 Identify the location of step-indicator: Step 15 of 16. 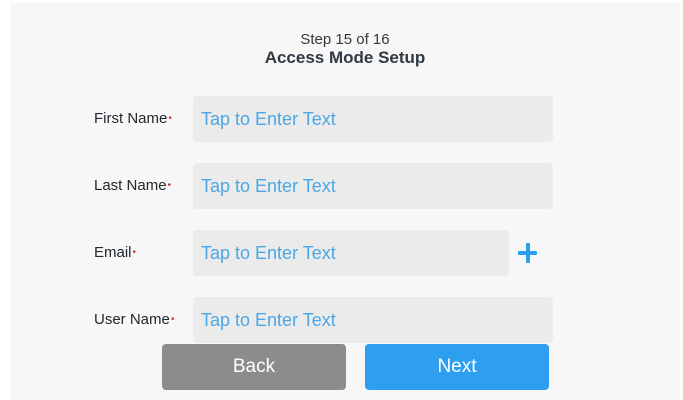
(345, 39).